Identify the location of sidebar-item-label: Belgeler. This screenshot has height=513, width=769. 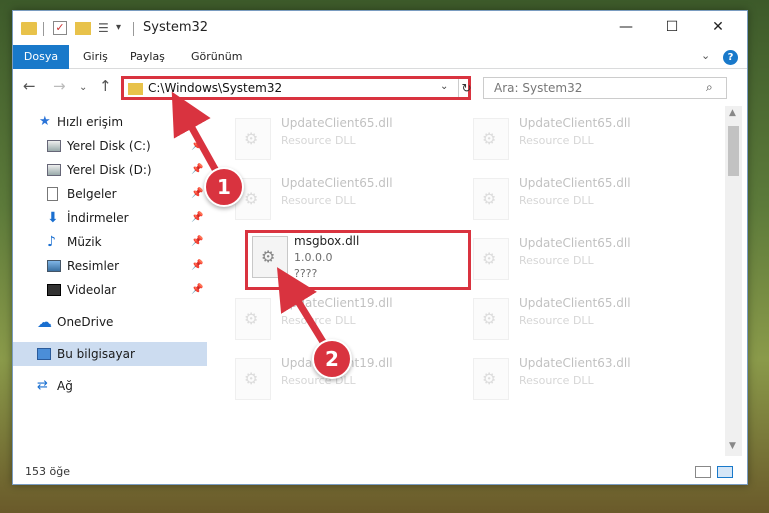
(92, 194).